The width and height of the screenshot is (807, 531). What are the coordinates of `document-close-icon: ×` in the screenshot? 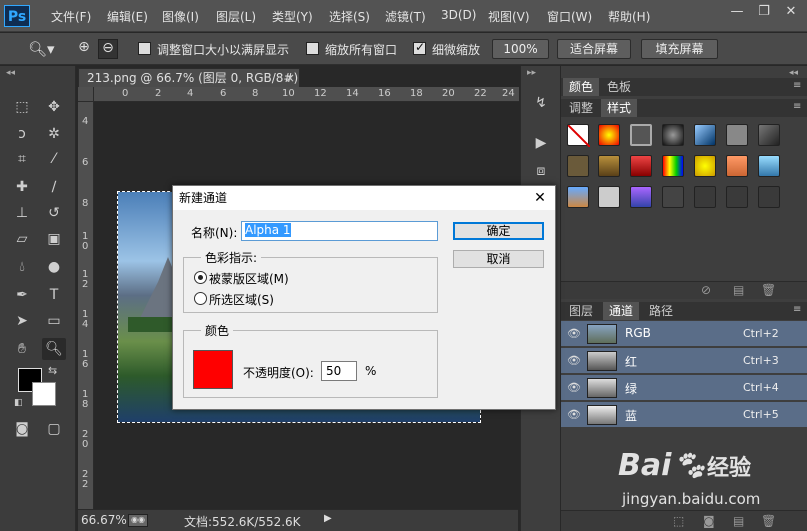 It's located at (290, 78).